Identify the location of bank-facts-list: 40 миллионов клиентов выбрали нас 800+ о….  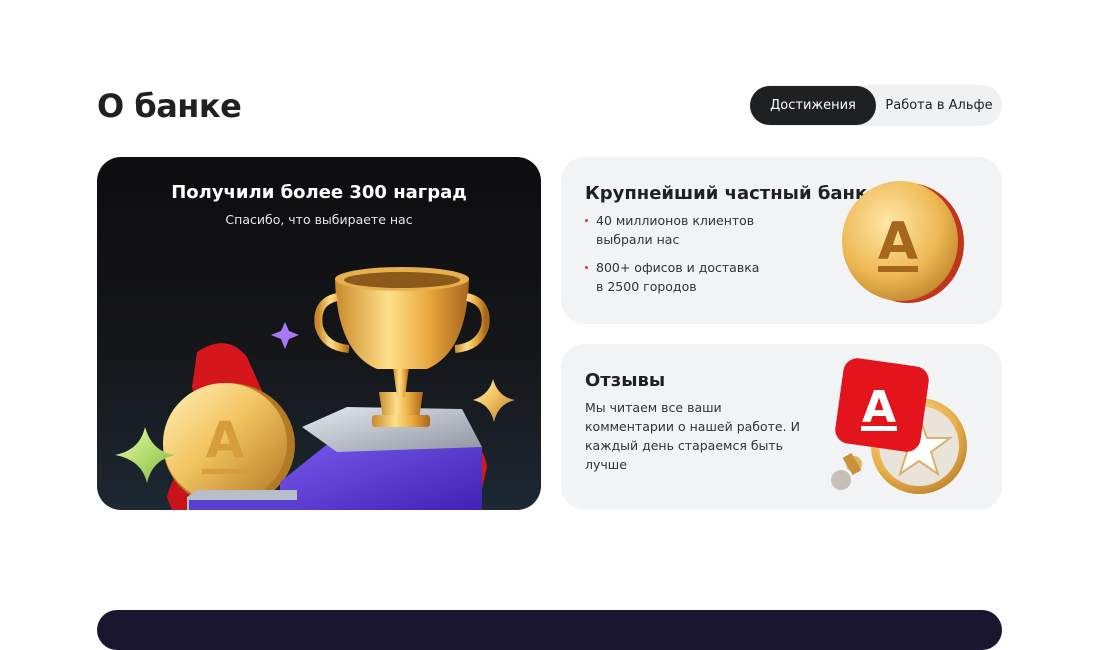
(675, 258).